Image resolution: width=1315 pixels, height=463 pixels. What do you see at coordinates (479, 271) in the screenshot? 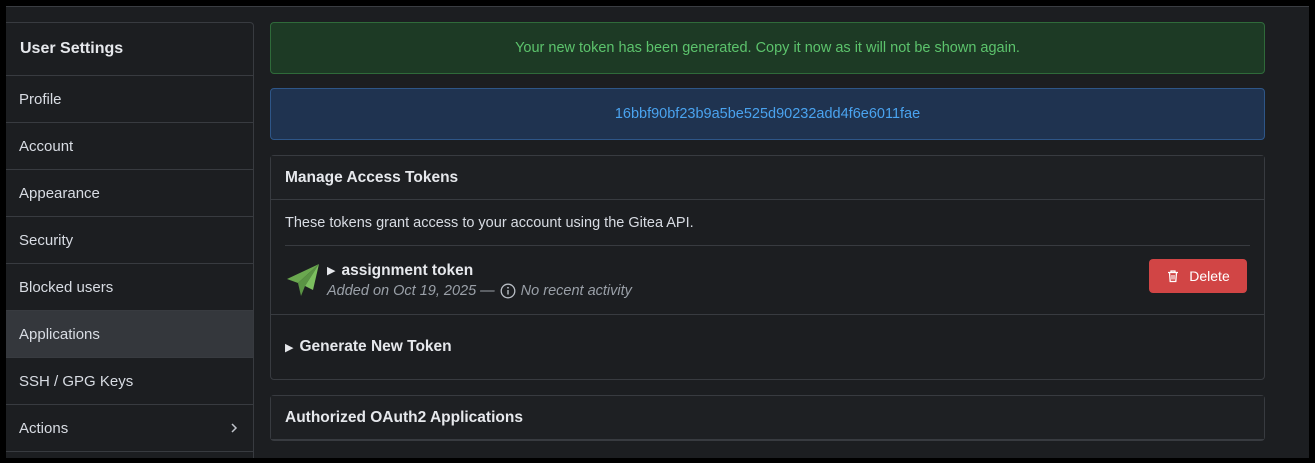
I see `token-name: ▶ assignment token` at bounding box center [479, 271].